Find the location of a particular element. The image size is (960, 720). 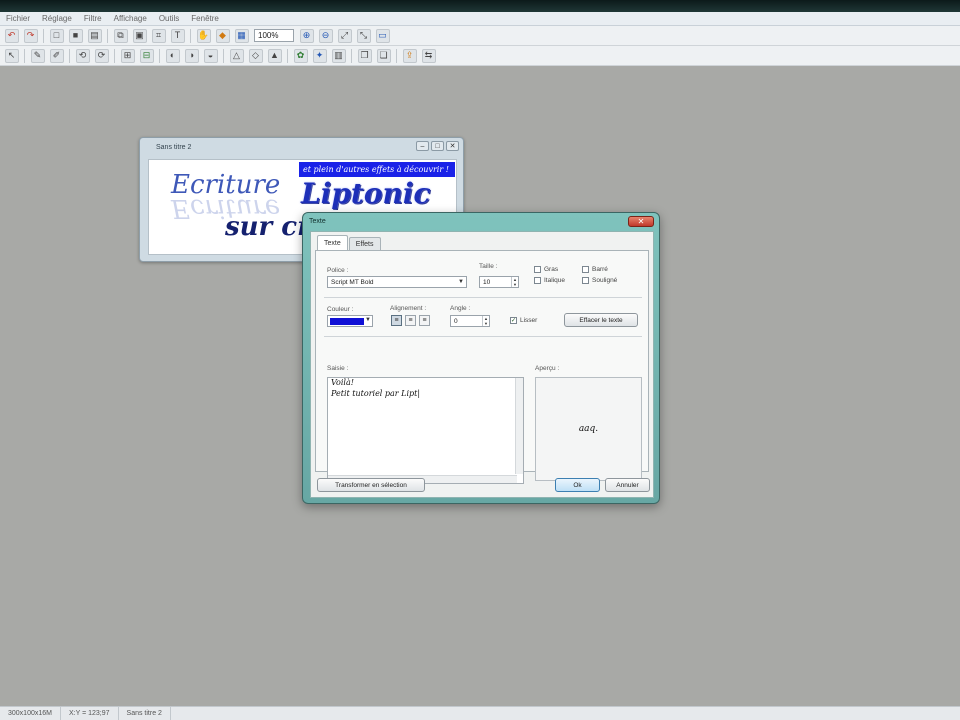

saisie-label: Saisie : is located at coordinates (338, 368).